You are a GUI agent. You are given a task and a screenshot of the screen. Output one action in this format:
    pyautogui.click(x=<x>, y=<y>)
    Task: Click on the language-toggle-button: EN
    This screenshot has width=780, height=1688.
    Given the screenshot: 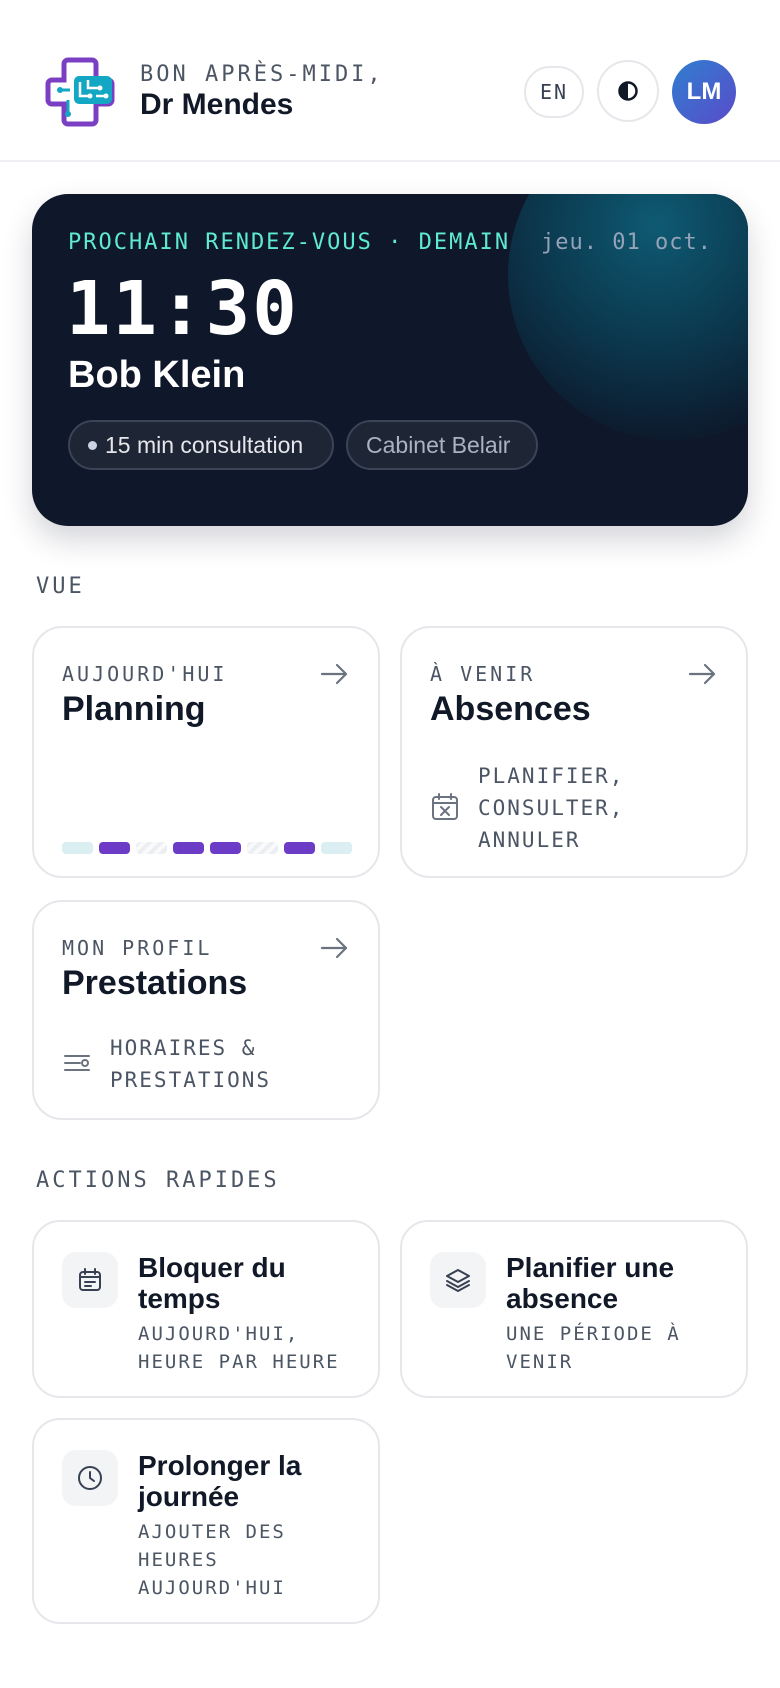 What is the action you would take?
    pyautogui.click(x=554, y=92)
    